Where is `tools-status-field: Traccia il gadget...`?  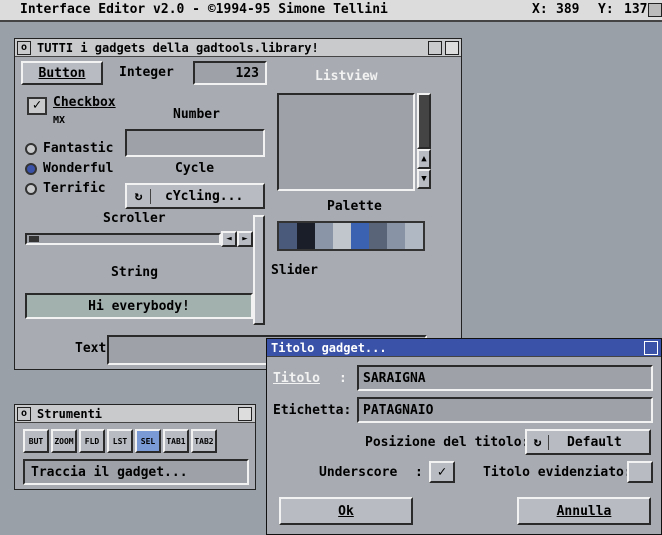 tools-status-field: Traccia il gadget... is located at coordinates (136, 472).